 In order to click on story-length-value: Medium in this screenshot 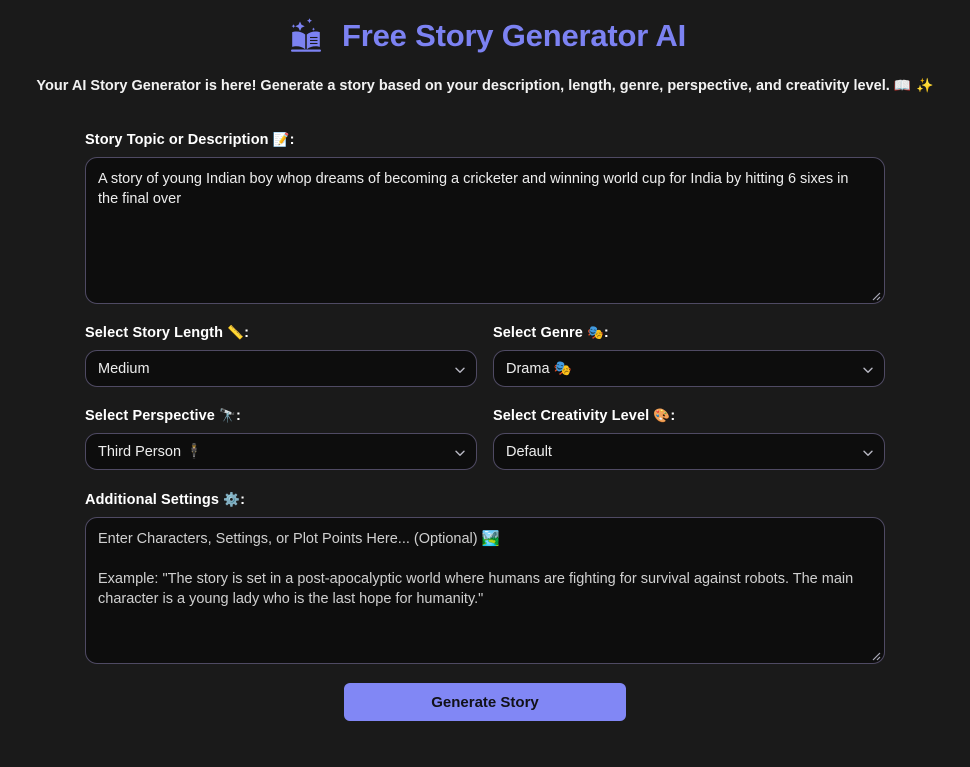, I will do `click(124, 368)`.